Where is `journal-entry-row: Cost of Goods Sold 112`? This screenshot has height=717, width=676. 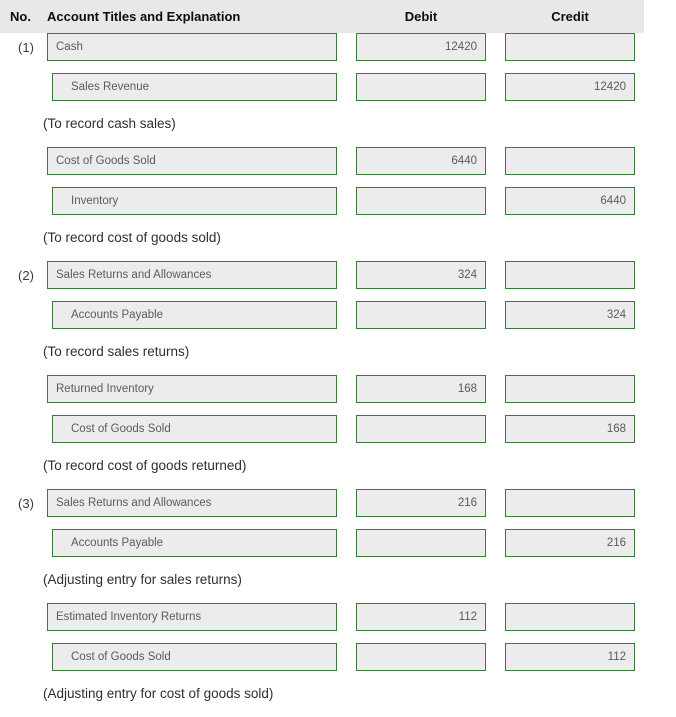 journal-entry-row: Cost of Goods Sold 112 is located at coordinates (338, 663).